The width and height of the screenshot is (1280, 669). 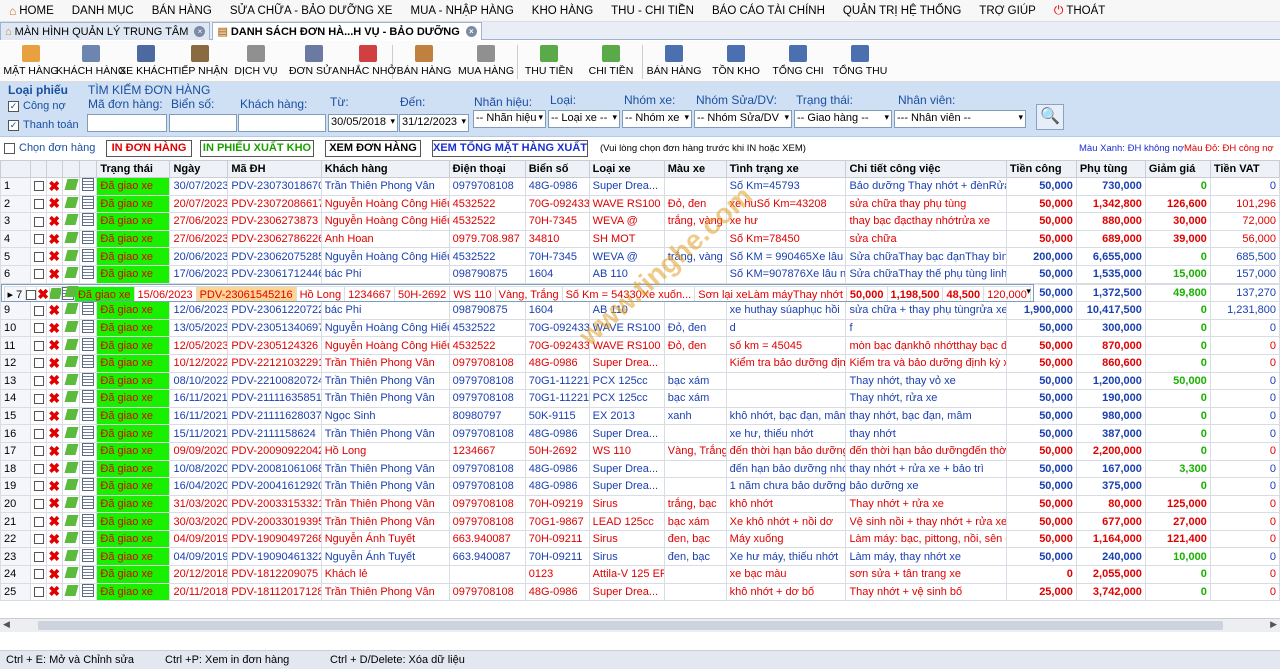 What do you see at coordinates (31, 61) in the screenshot?
I see `toolbar-0: MẶT HÀNG` at bounding box center [31, 61].